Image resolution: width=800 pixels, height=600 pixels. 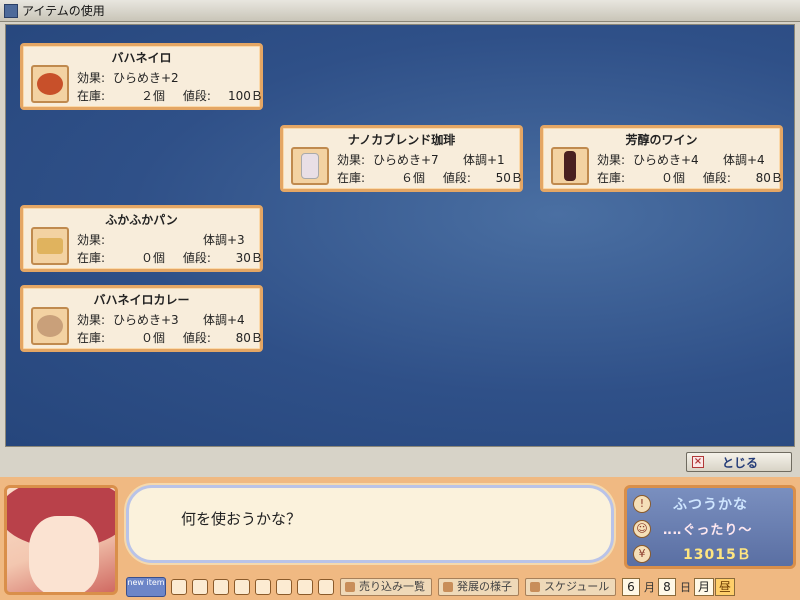 I want to click on bread-icon, so click(x=50, y=246).